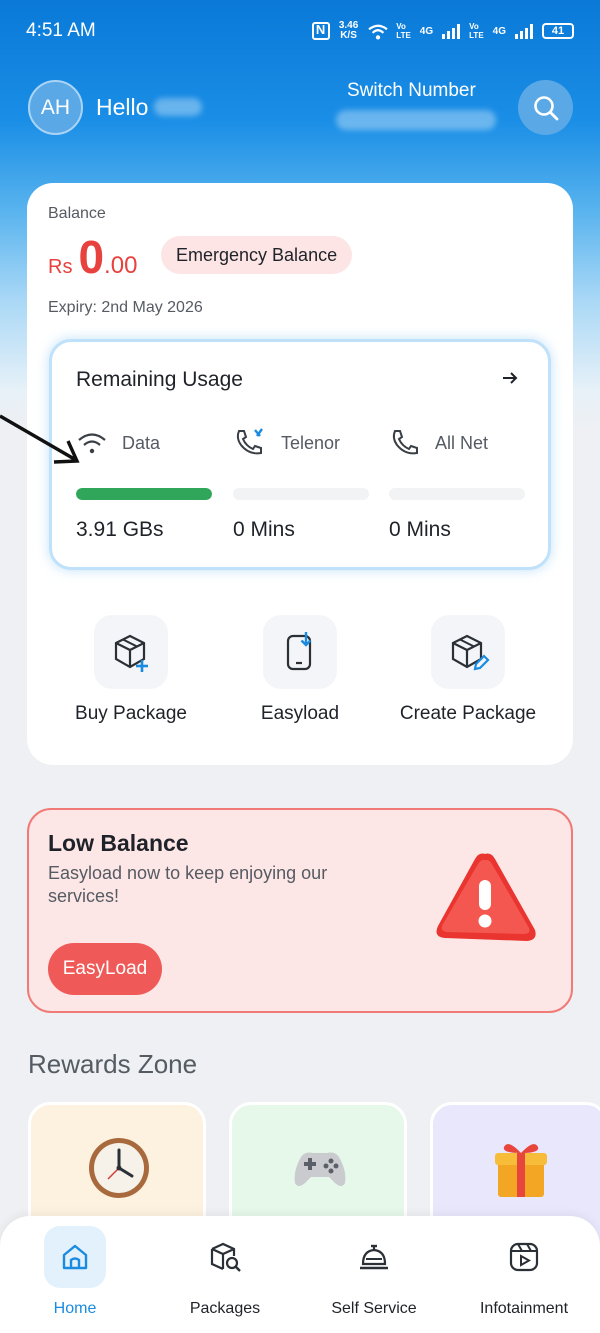 The width and height of the screenshot is (600, 1333). What do you see at coordinates (403, 35) in the screenshot?
I see `volte-bottom-1: LTE` at bounding box center [403, 35].